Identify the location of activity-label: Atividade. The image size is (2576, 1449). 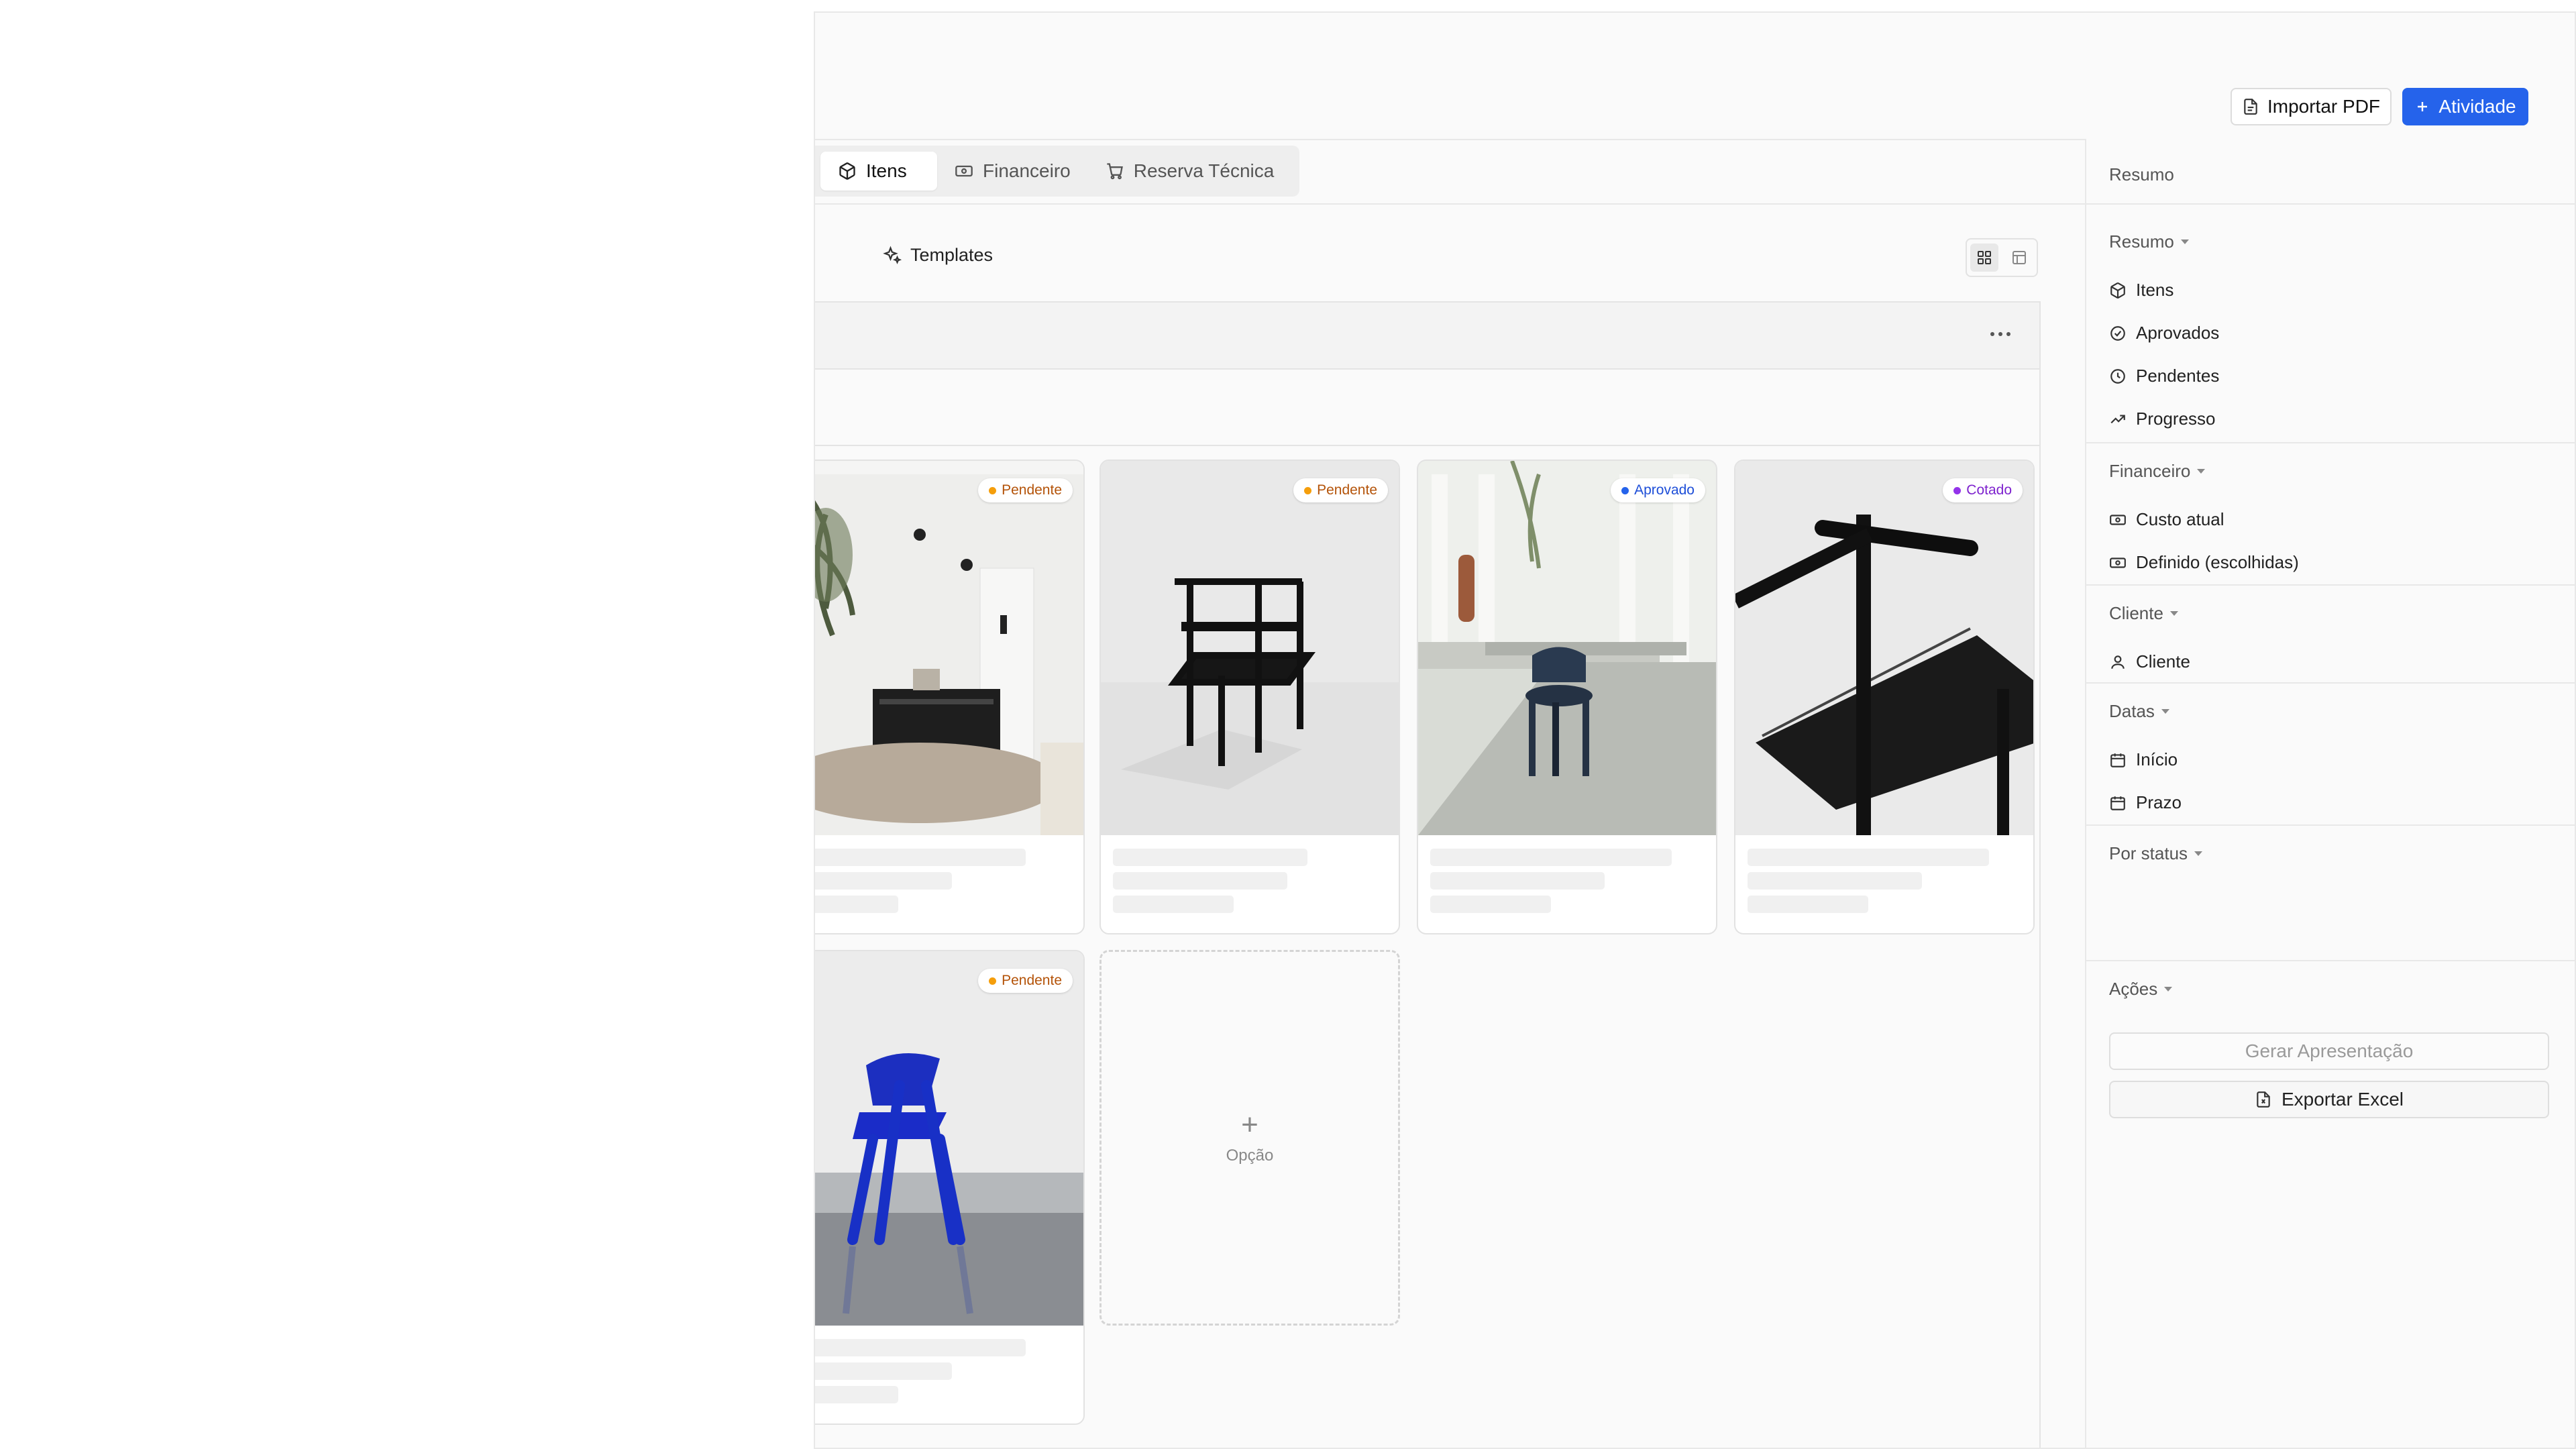
(2477, 106).